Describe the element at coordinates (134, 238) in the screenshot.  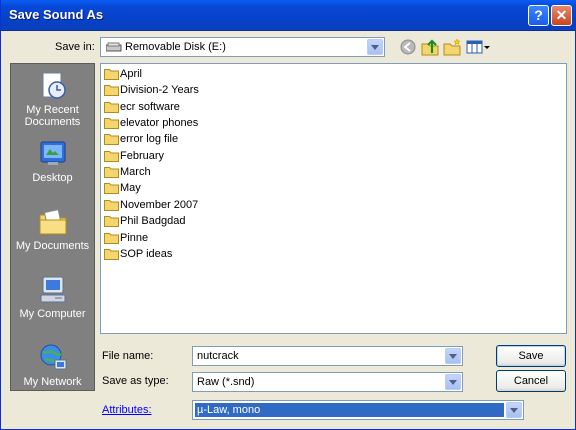
I see `folder-name: Pinne` at that location.